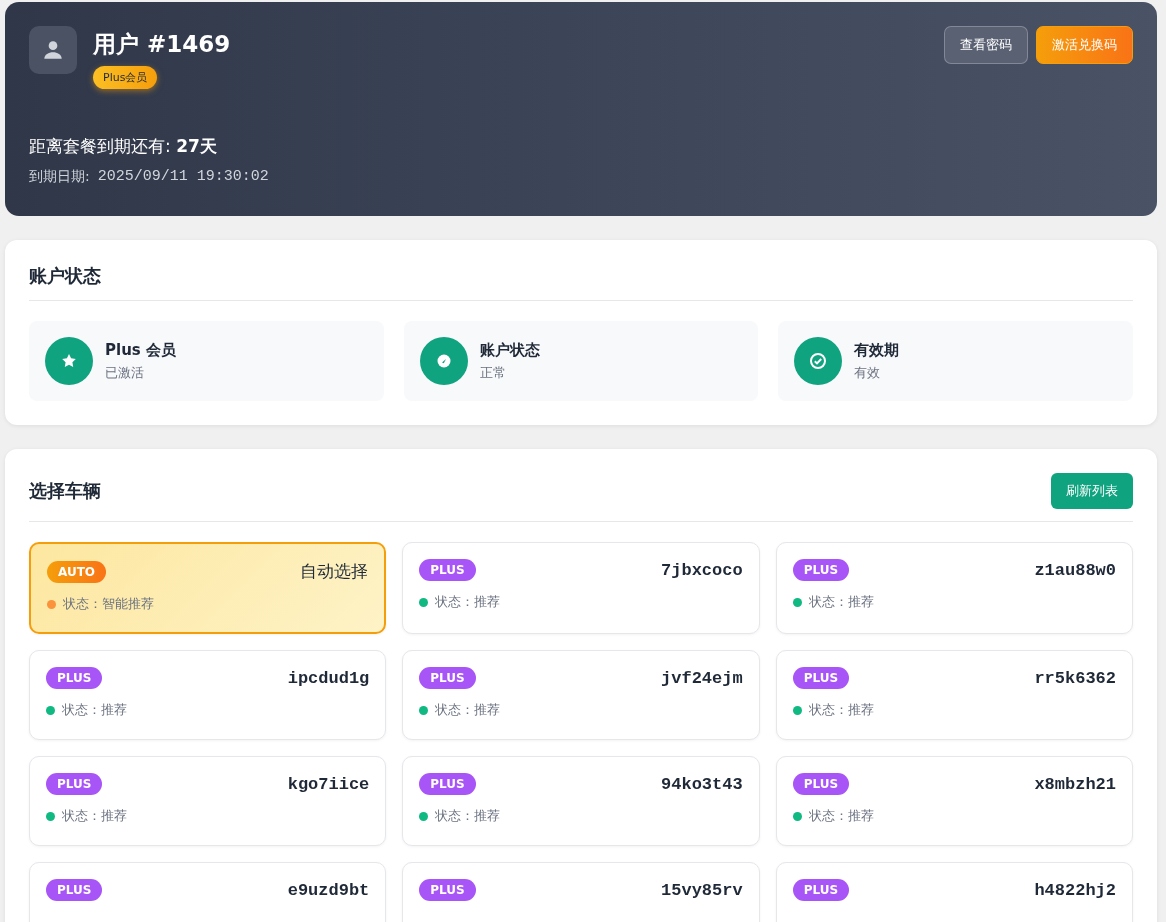  Describe the element at coordinates (65, 491) in the screenshot. I see `section-title: 选择车辆` at that location.